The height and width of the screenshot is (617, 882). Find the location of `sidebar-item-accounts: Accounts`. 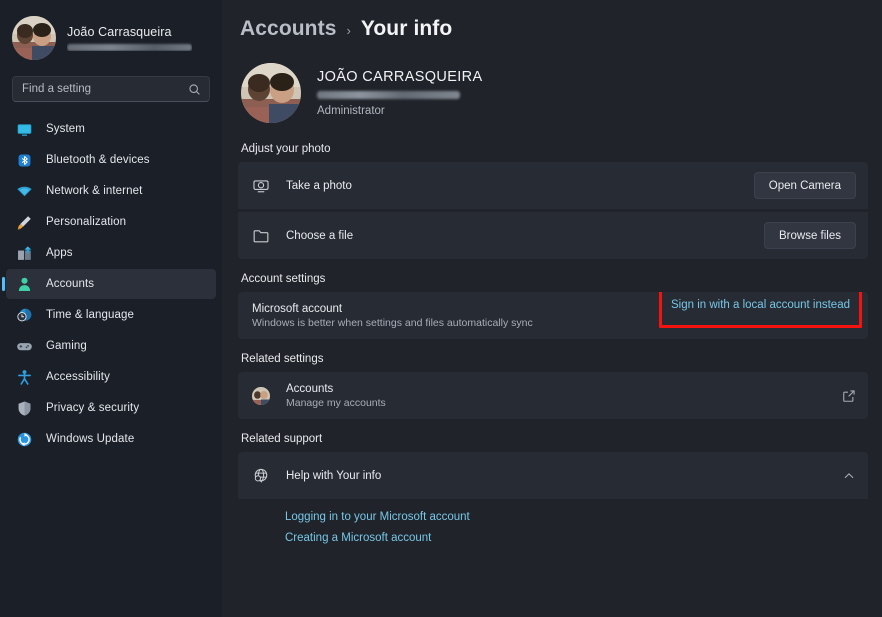

sidebar-item-accounts: Accounts is located at coordinates (109, 284).